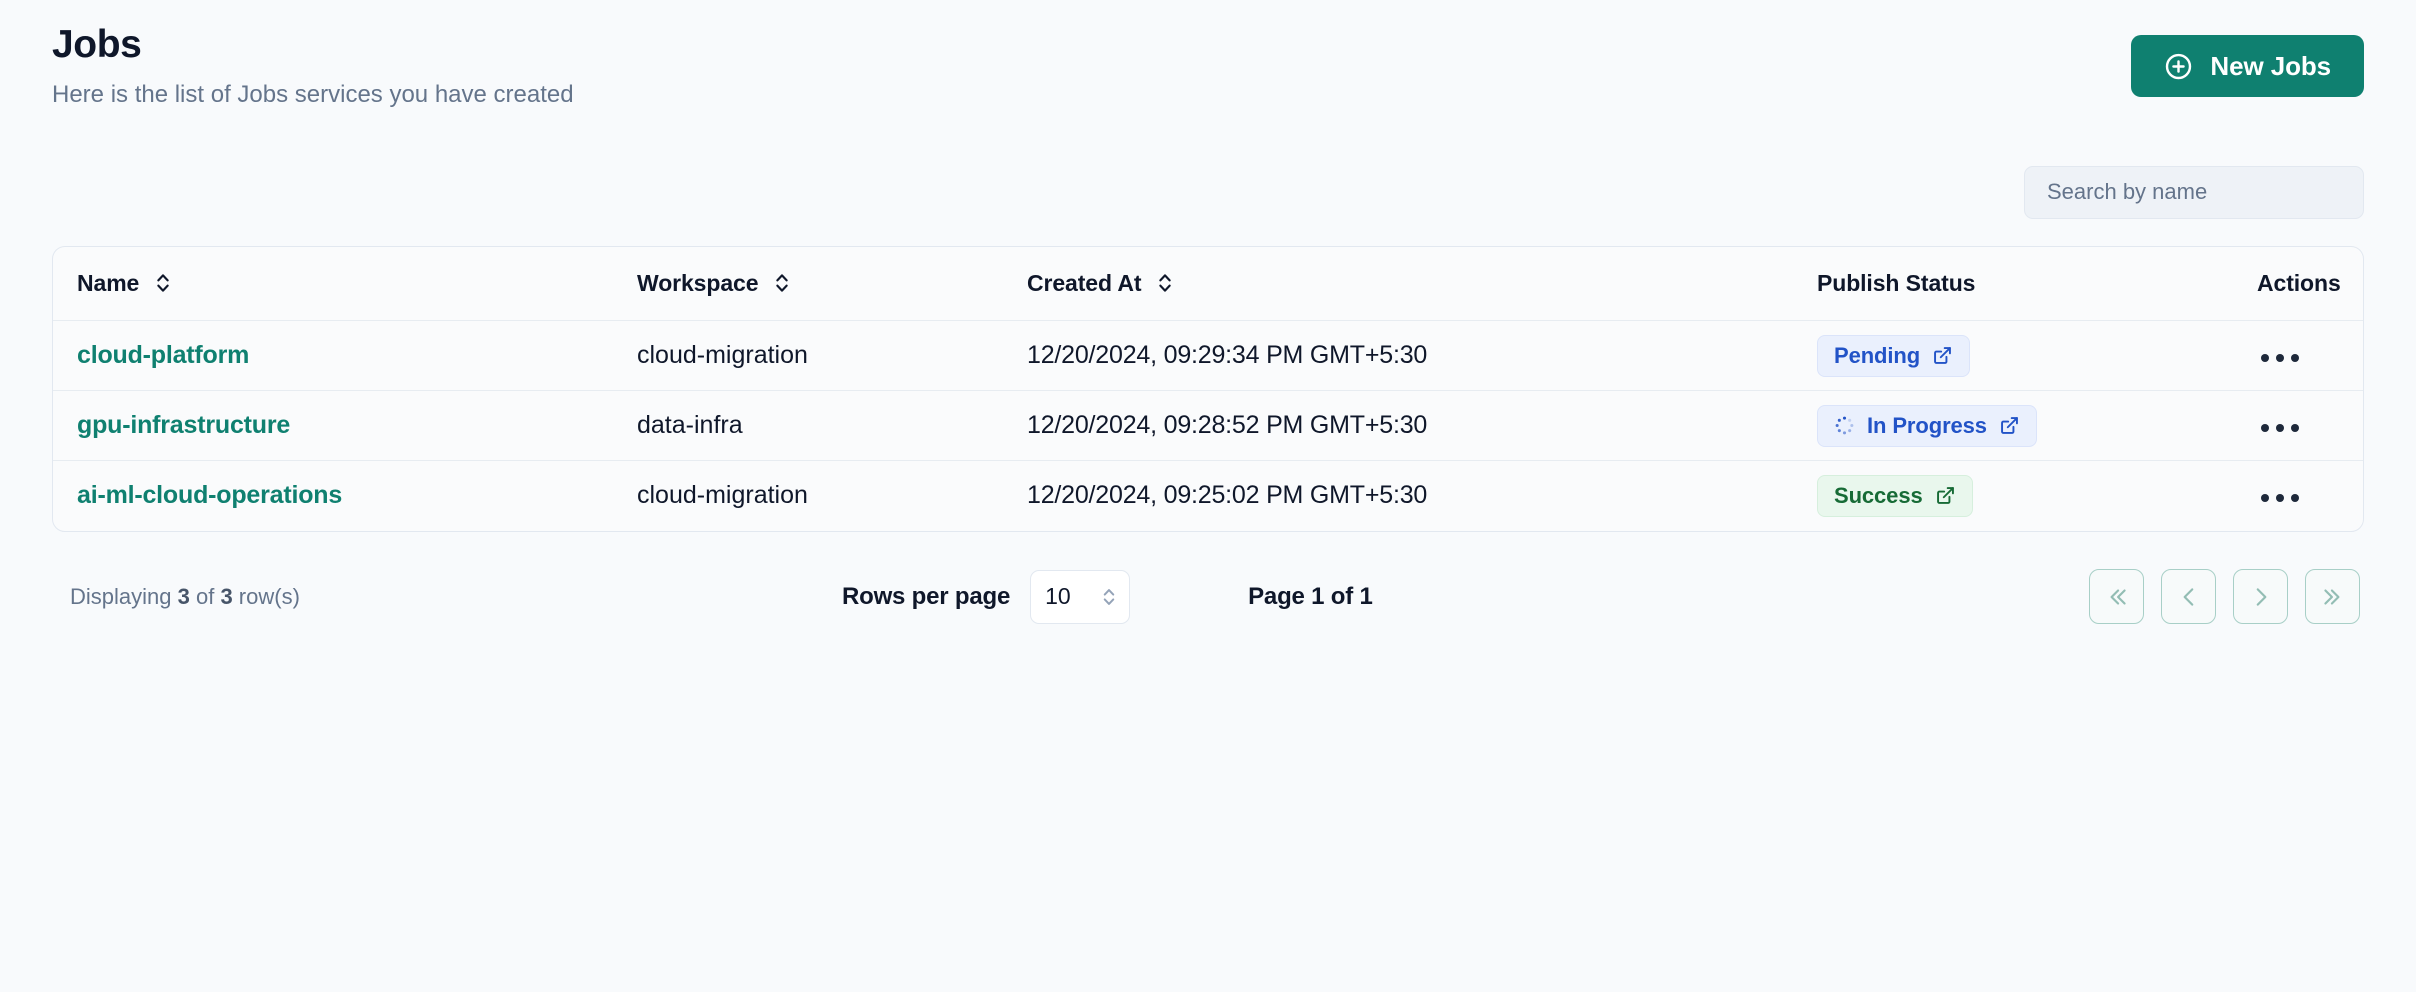 This screenshot has width=2416, height=992. What do you see at coordinates (690, 425) in the screenshot?
I see `cell-workspace: data-infra` at bounding box center [690, 425].